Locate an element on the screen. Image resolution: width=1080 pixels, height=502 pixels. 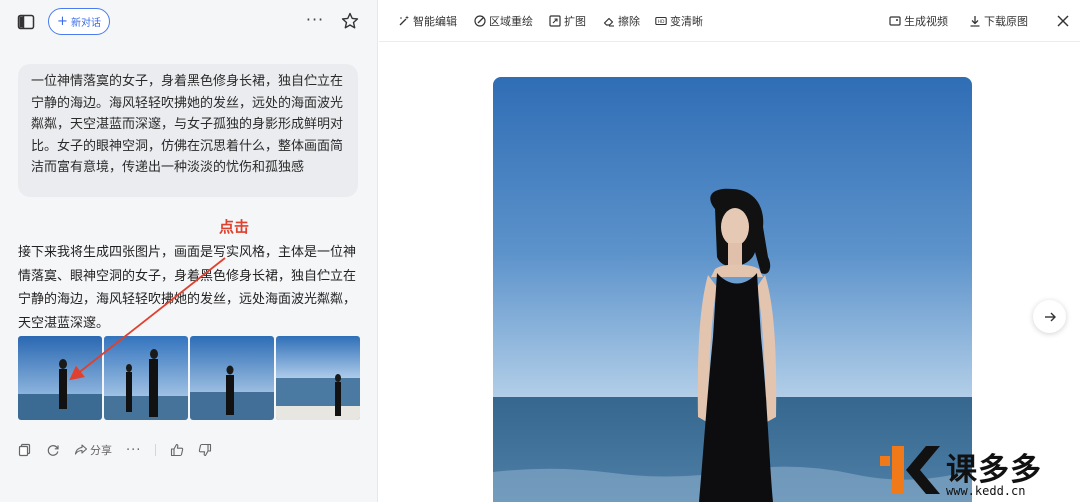
sidebar-toggle-icon is located at coordinates (26, 22).